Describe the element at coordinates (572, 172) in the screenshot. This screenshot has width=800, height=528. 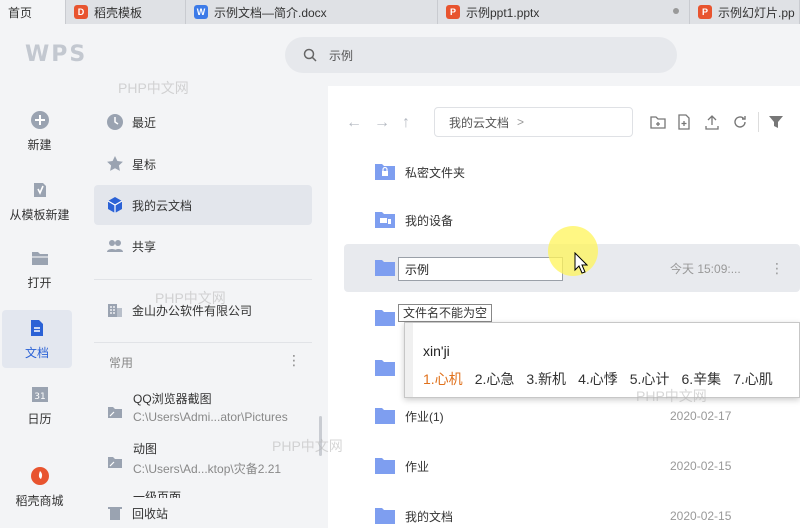
I see `file-row: 私密文件夹` at that location.